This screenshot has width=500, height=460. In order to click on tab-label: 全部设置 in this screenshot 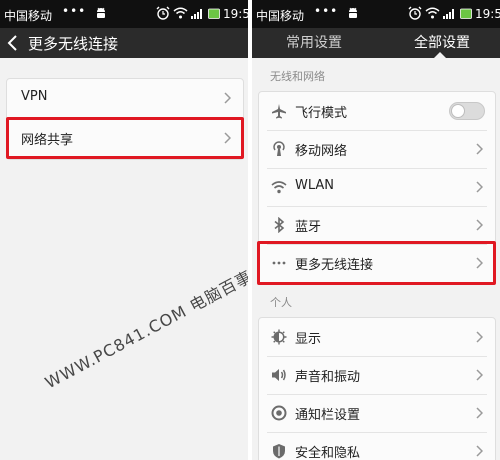, I will do `click(442, 43)`.